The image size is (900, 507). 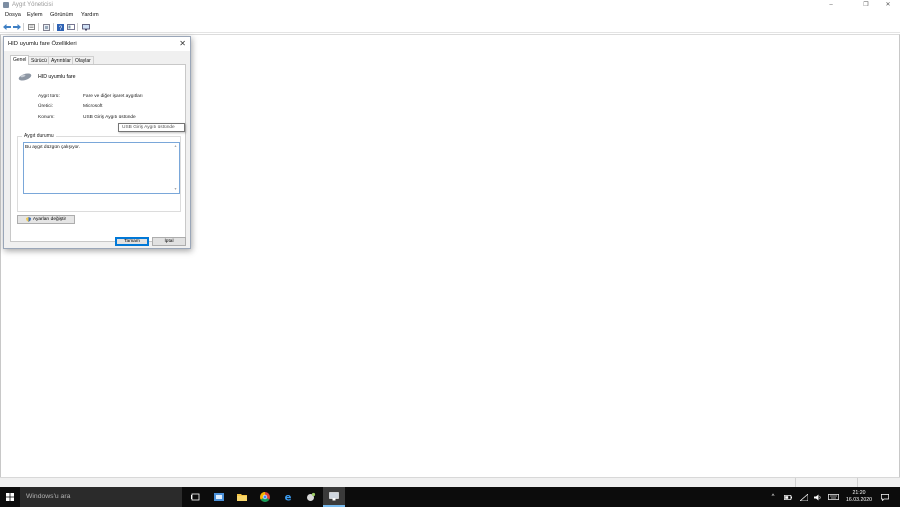 What do you see at coordinates (83, 60) in the screenshot?
I see `tab-events: Olaylar` at bounding box center [83, 60].